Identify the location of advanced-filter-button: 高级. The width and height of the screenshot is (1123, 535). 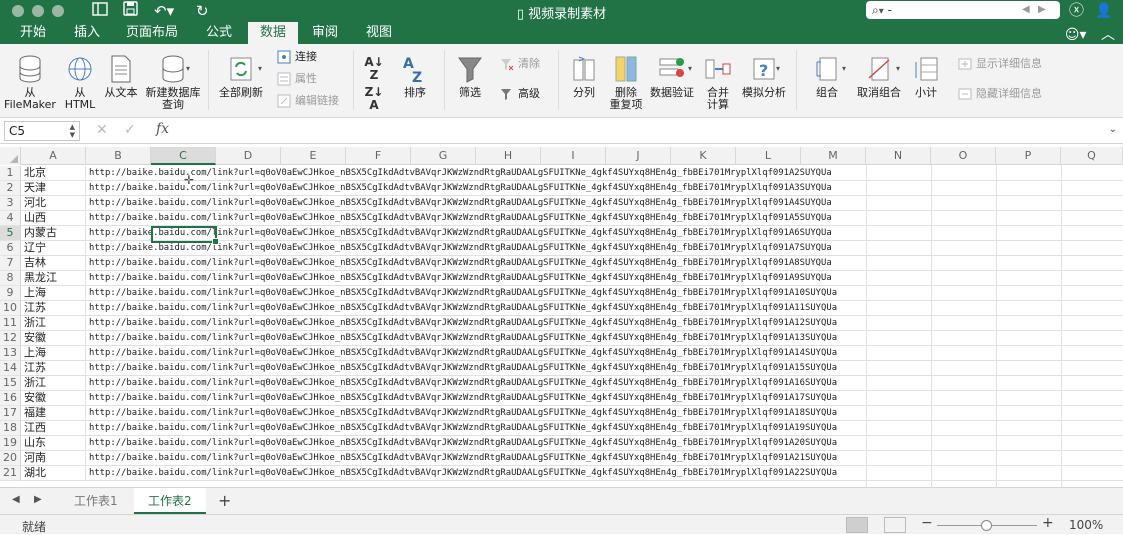
(520, 94).